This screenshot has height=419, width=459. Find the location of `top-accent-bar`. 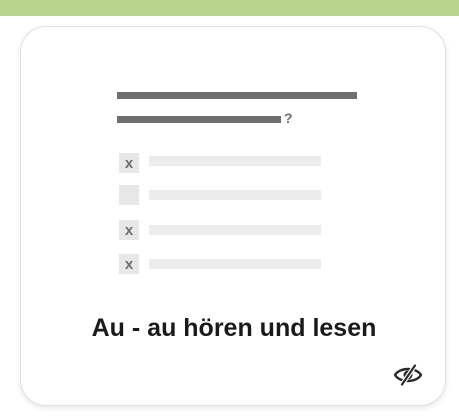

top-accent-bar is located at coordinates (229, 8).